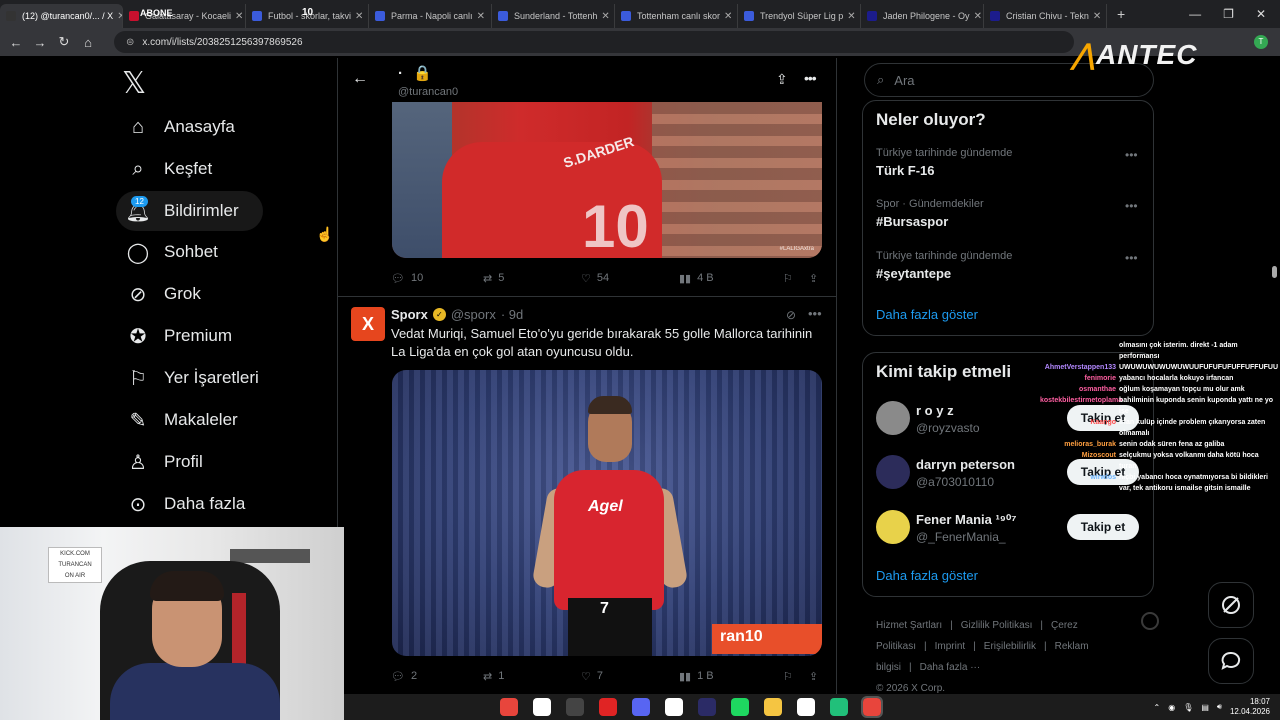 This screenshot has width=1280, height=720. Describe the element at coordinates (1231, 661) in the screenshot. I see `messages-fab-button` at that location.